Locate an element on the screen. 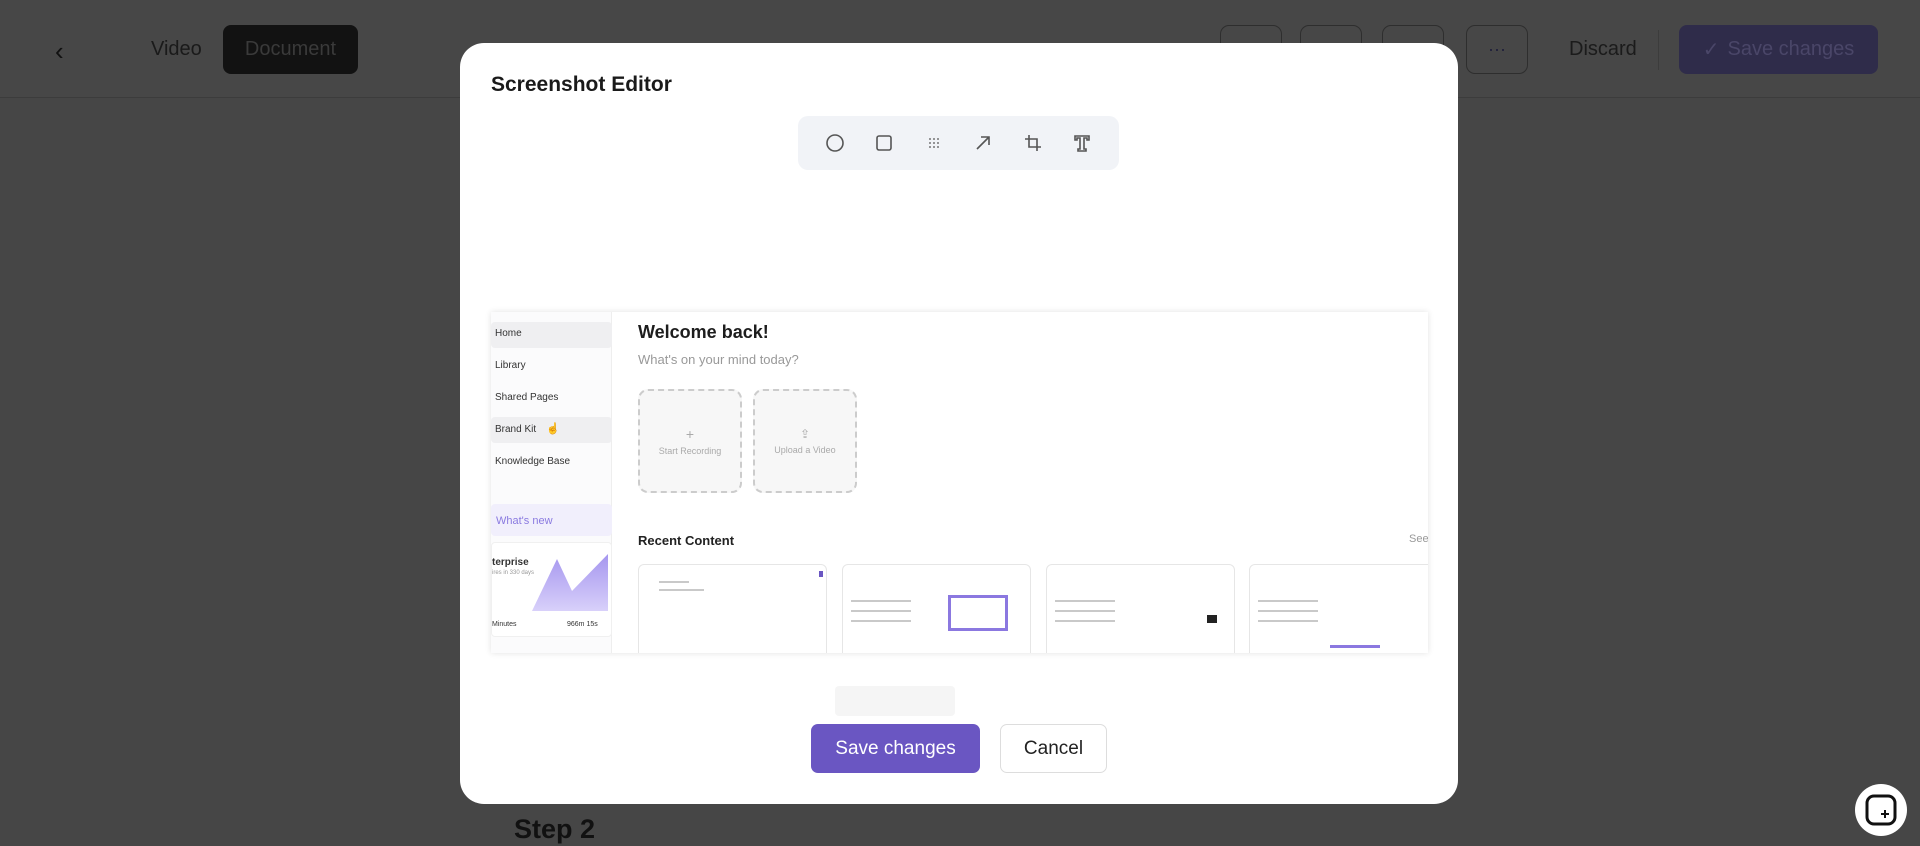 The height and width of the screenshot is (846, 1920). arrow-tool-icon is located at coordinates (983, 143).